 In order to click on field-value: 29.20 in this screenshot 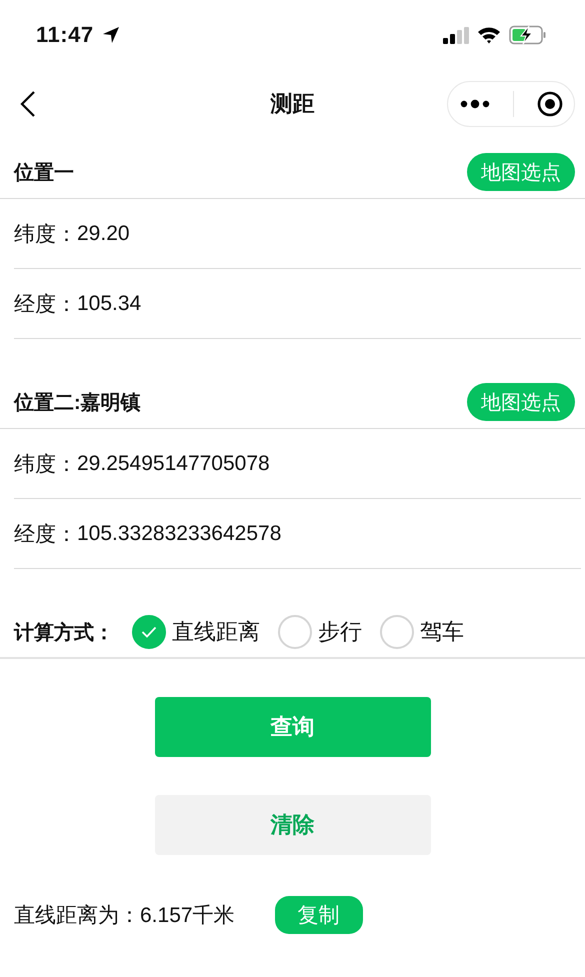, I will do `click(103, 234)`.